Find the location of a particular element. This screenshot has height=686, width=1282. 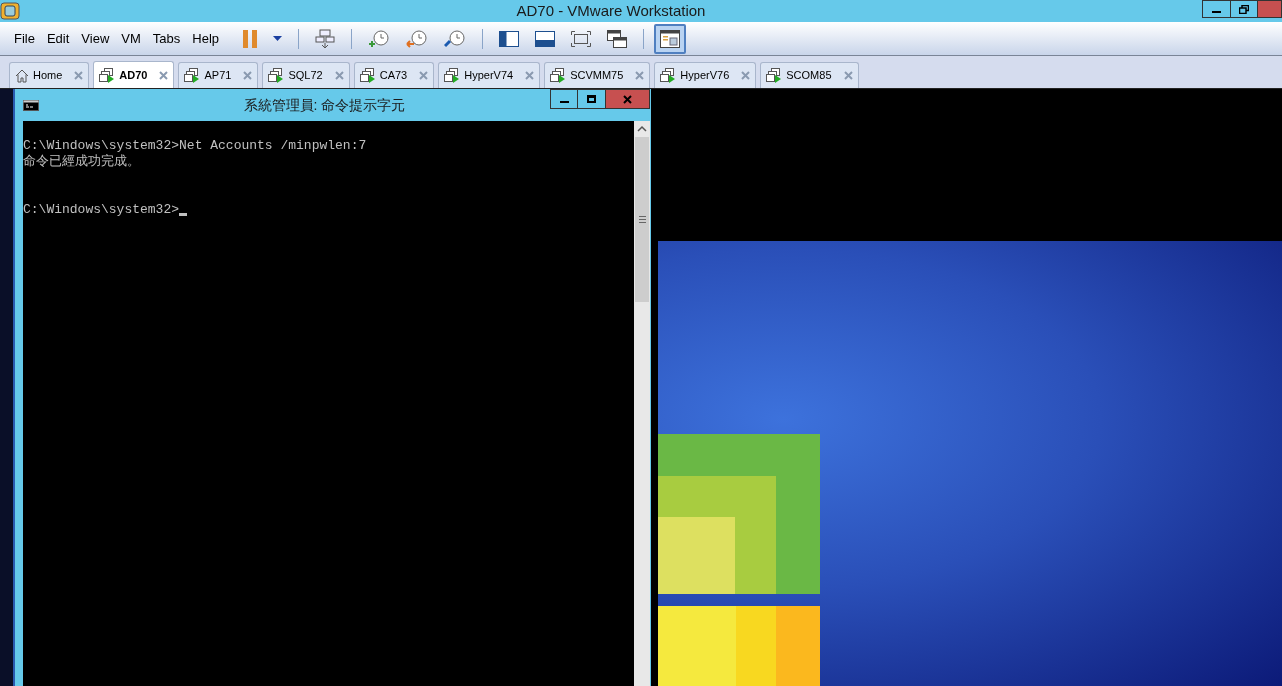

tab: HyperV76 is located at coordinates (705, 75).